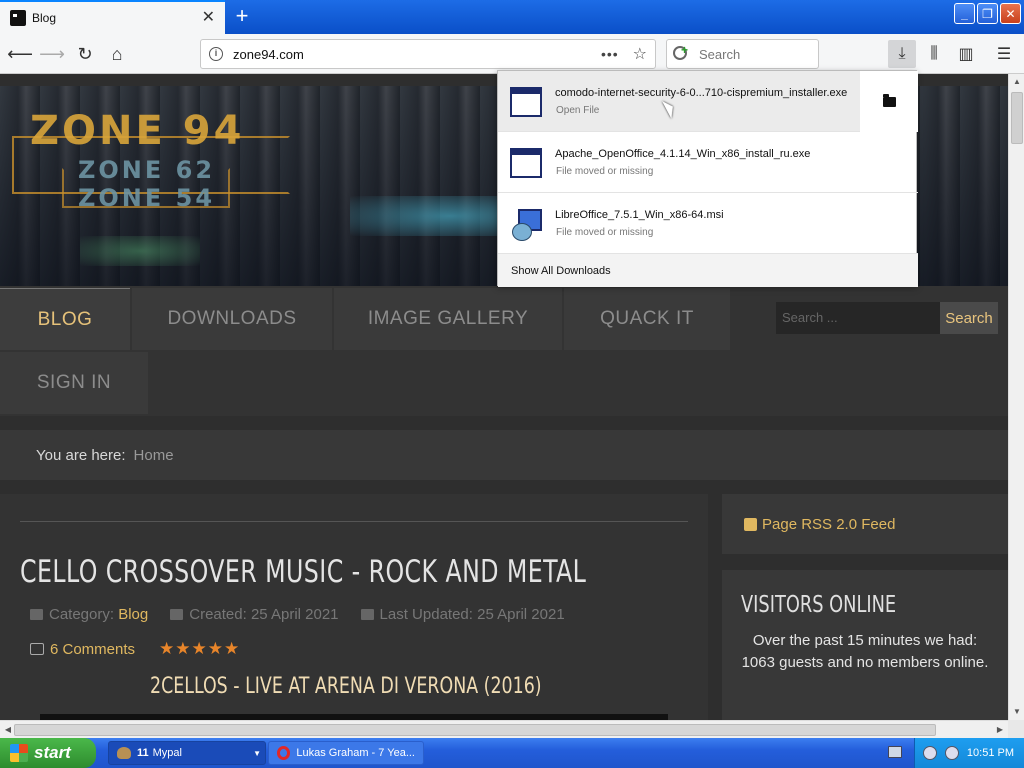 This screenshot has height=768, width=1024. Describe the element at coordinates (934, 54) in the screenshot. I see `library-icon: ⫼` at that location.